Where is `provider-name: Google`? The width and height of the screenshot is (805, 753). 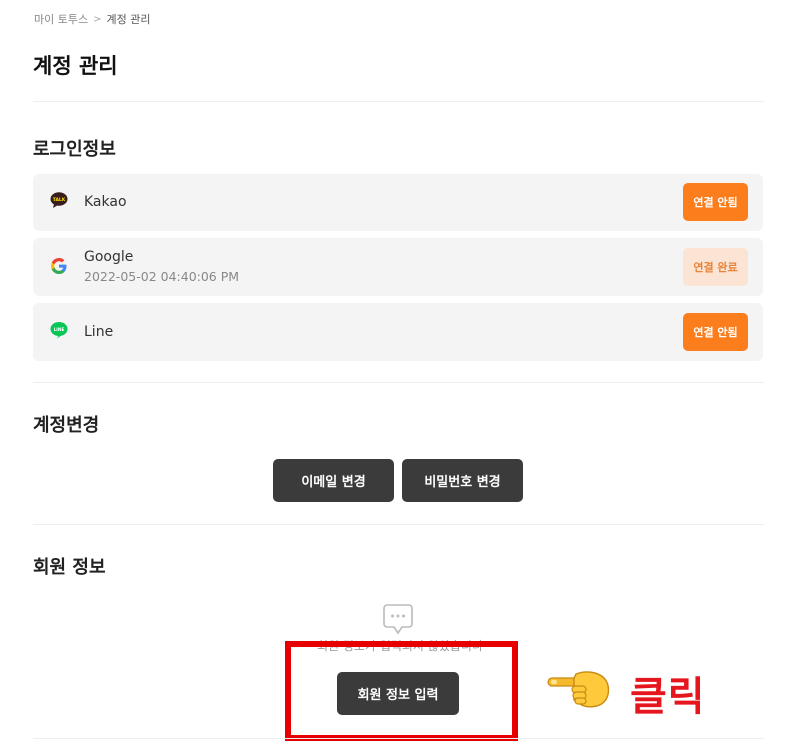
provider-name: Google is located at coordinates (109, 257).